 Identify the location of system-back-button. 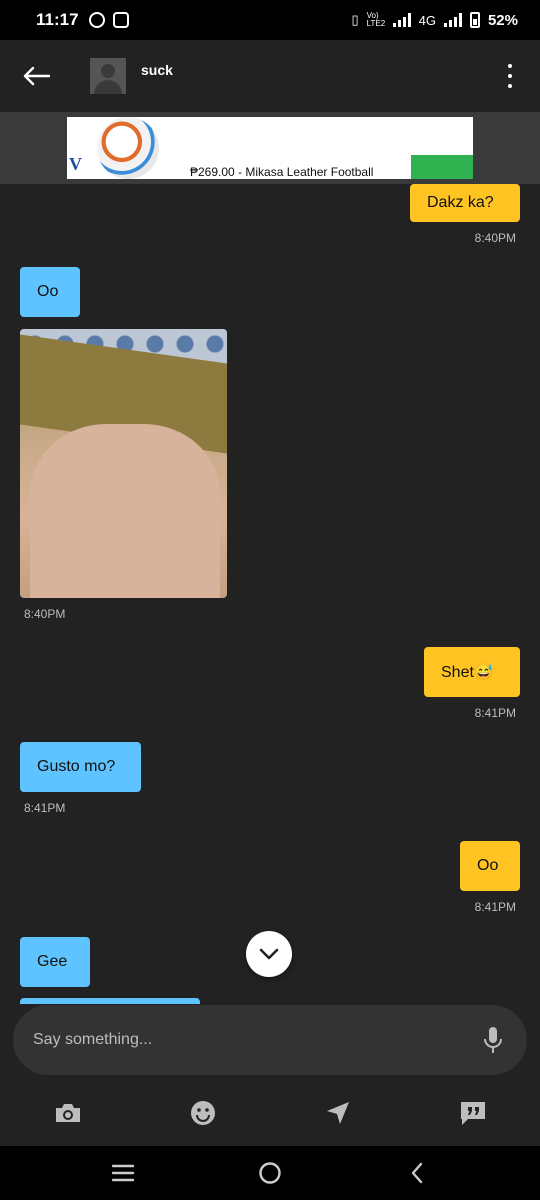
(417, 1173).